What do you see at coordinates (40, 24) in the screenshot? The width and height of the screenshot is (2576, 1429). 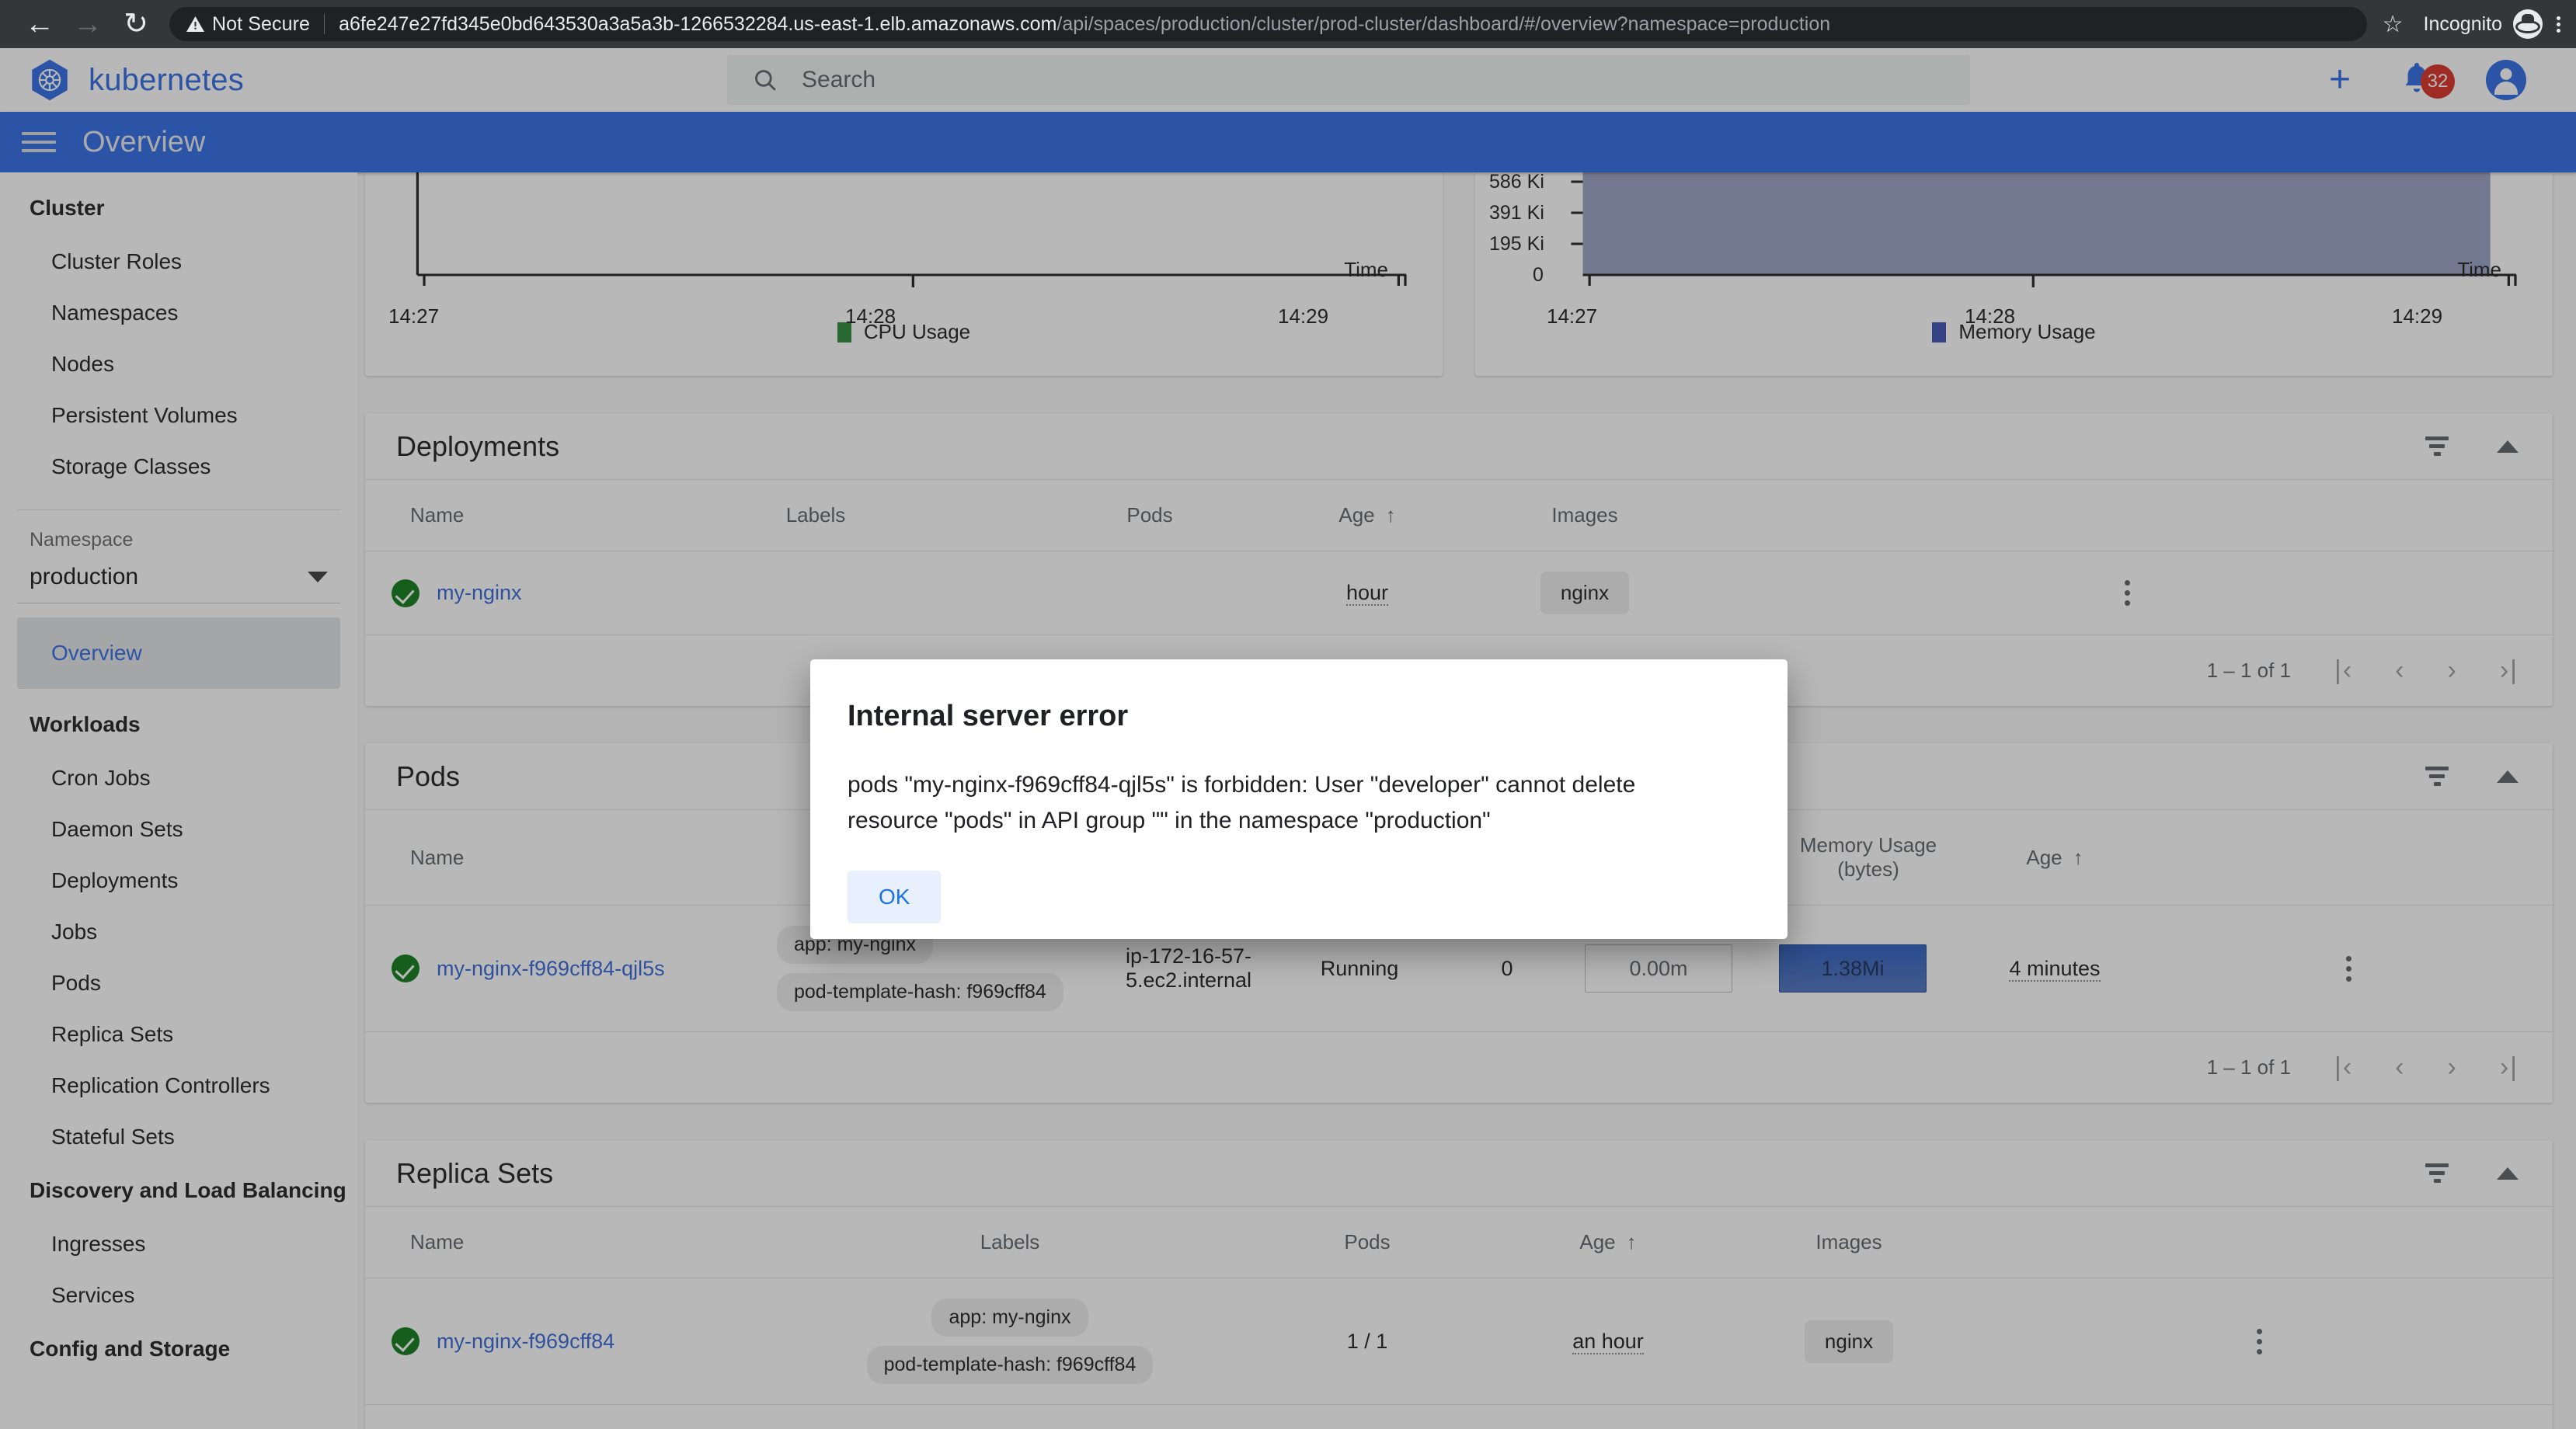 I see `back-icon: ←` at bounding box center [40, 24].